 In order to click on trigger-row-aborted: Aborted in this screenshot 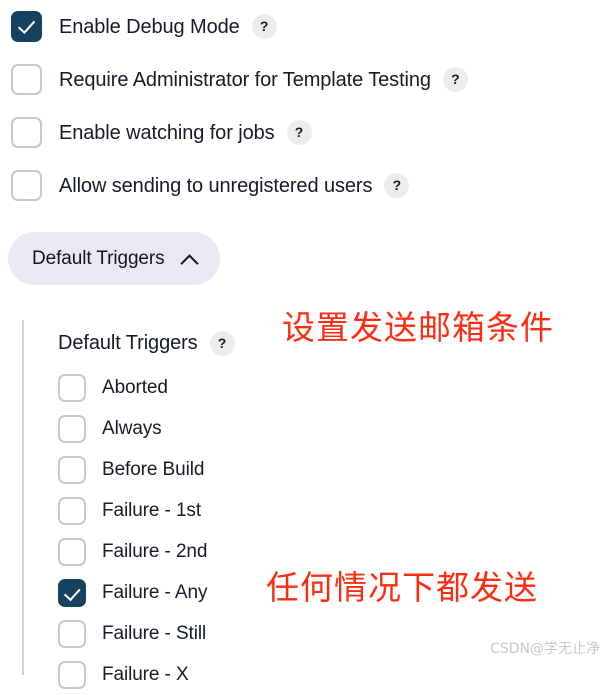, I will do `click(336, 387)`.